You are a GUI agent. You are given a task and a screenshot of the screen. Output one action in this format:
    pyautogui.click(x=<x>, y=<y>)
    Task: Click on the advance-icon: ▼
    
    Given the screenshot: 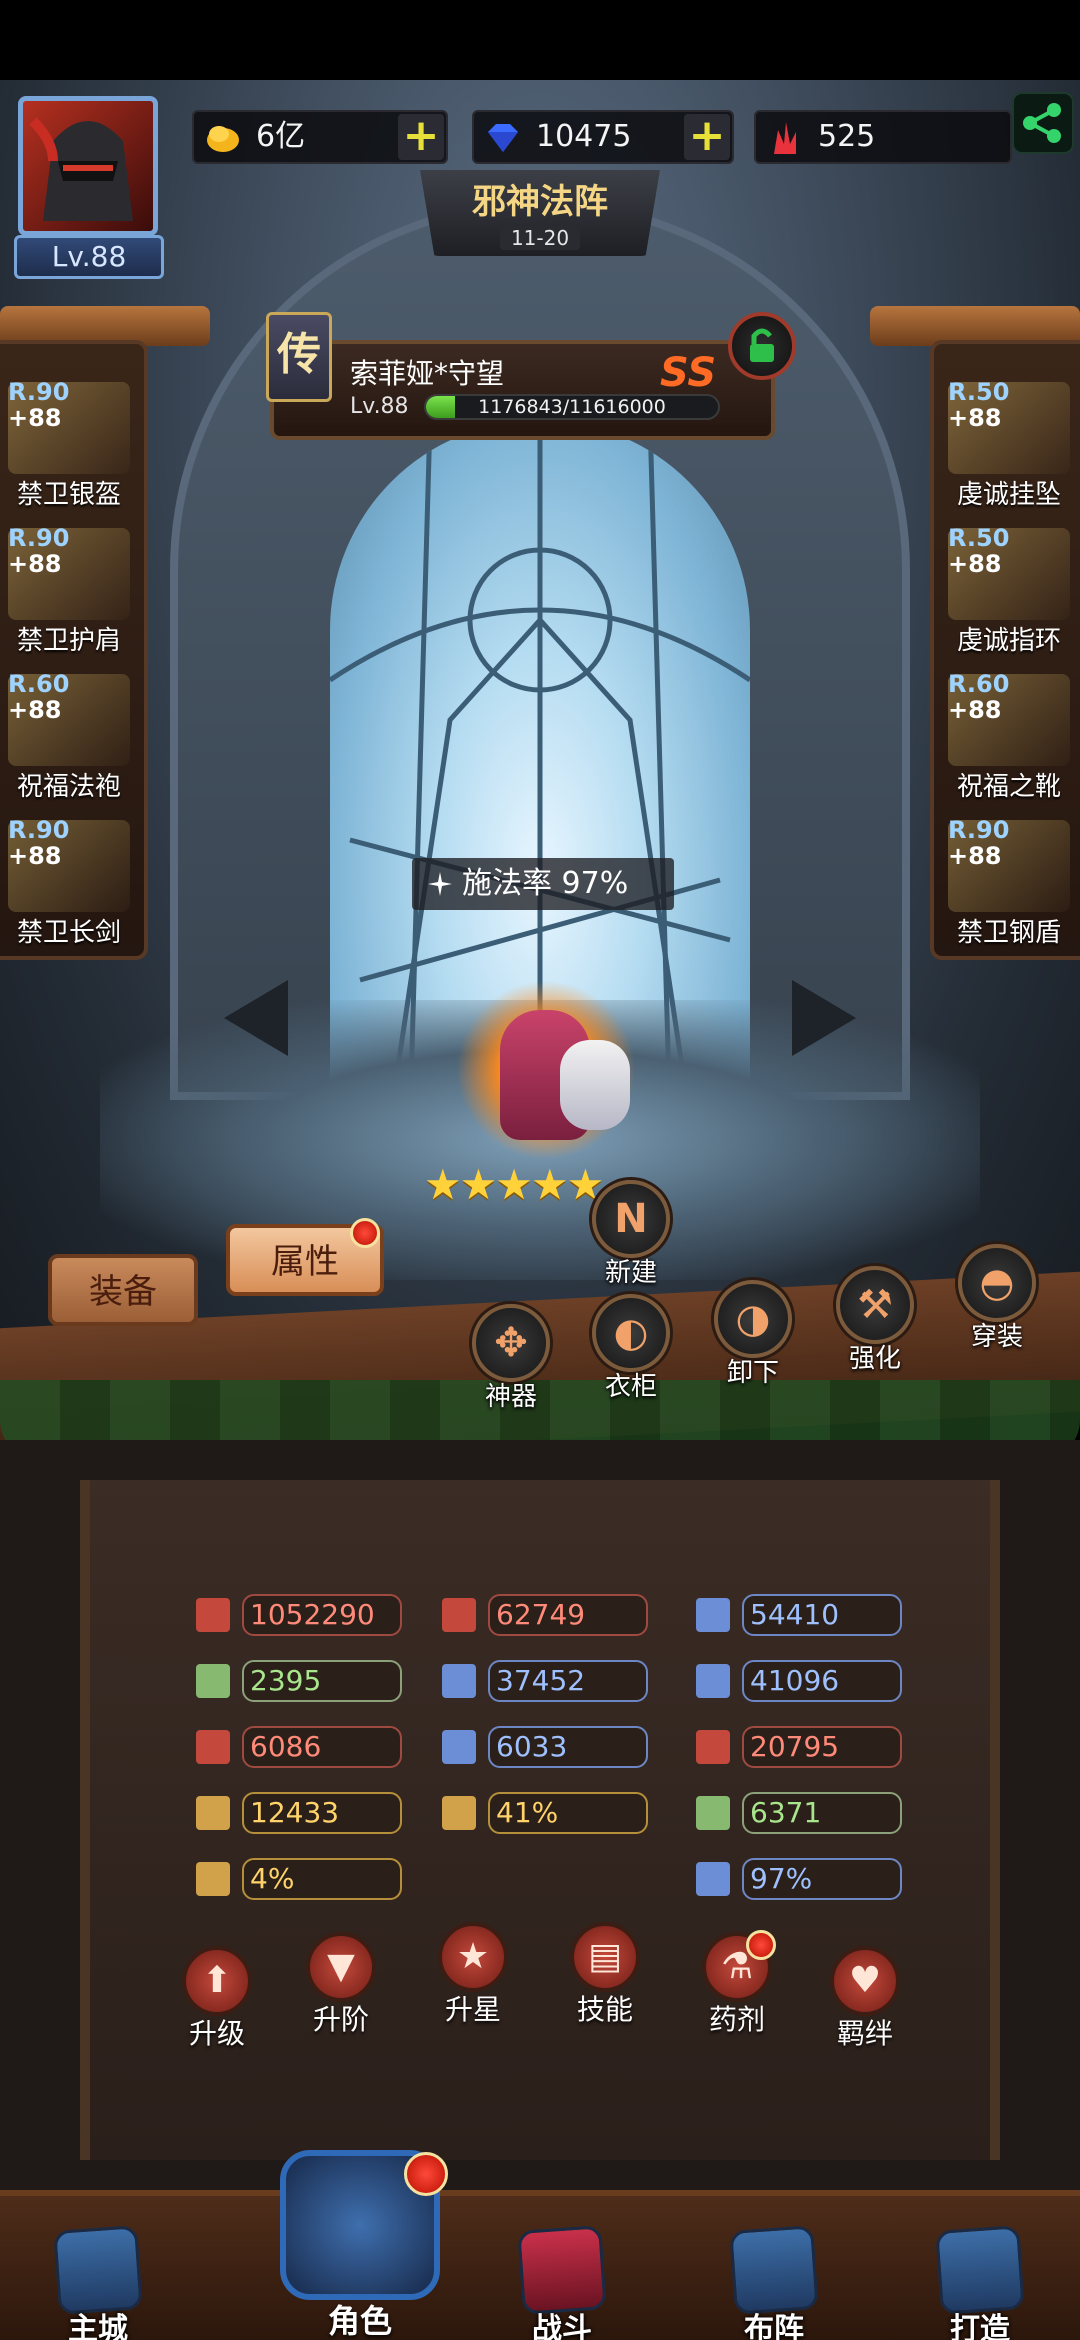 What is the action you would take?
    pyautogui.click(x=341, y=1966)
    